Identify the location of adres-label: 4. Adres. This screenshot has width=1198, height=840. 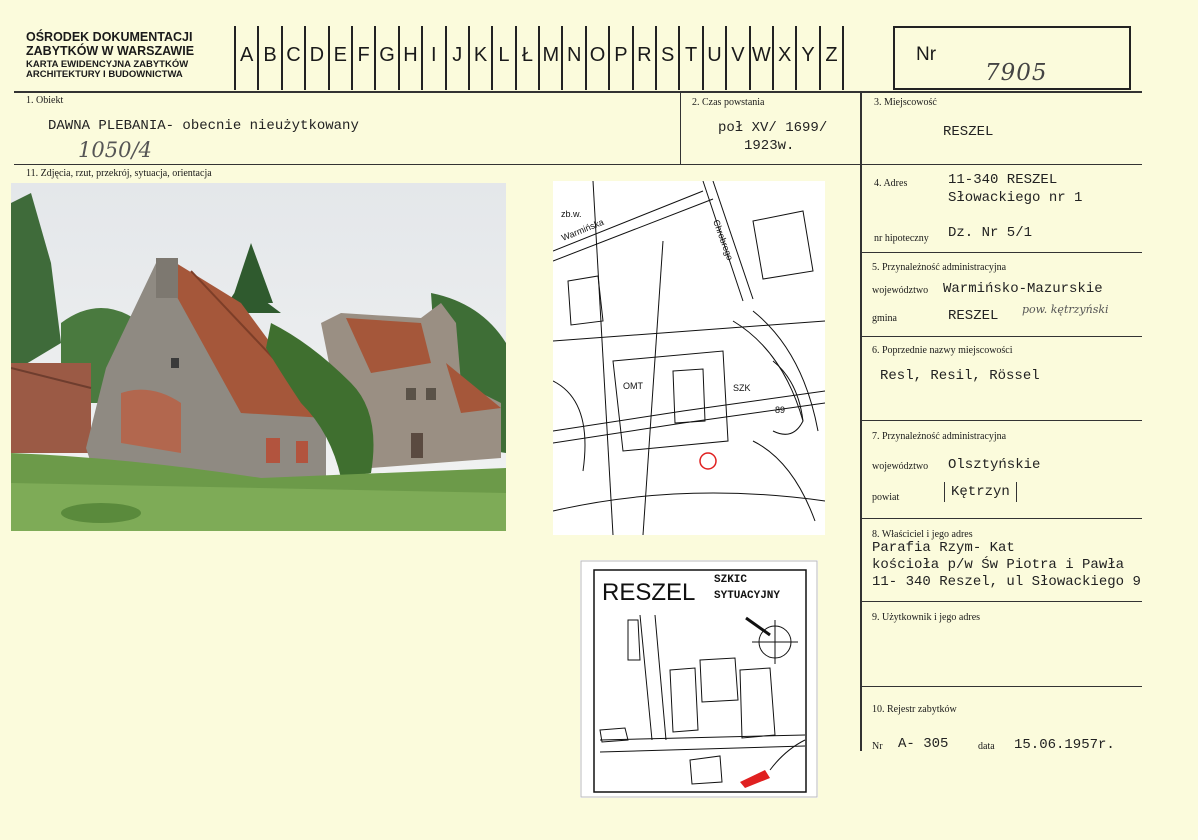
(891, 183).